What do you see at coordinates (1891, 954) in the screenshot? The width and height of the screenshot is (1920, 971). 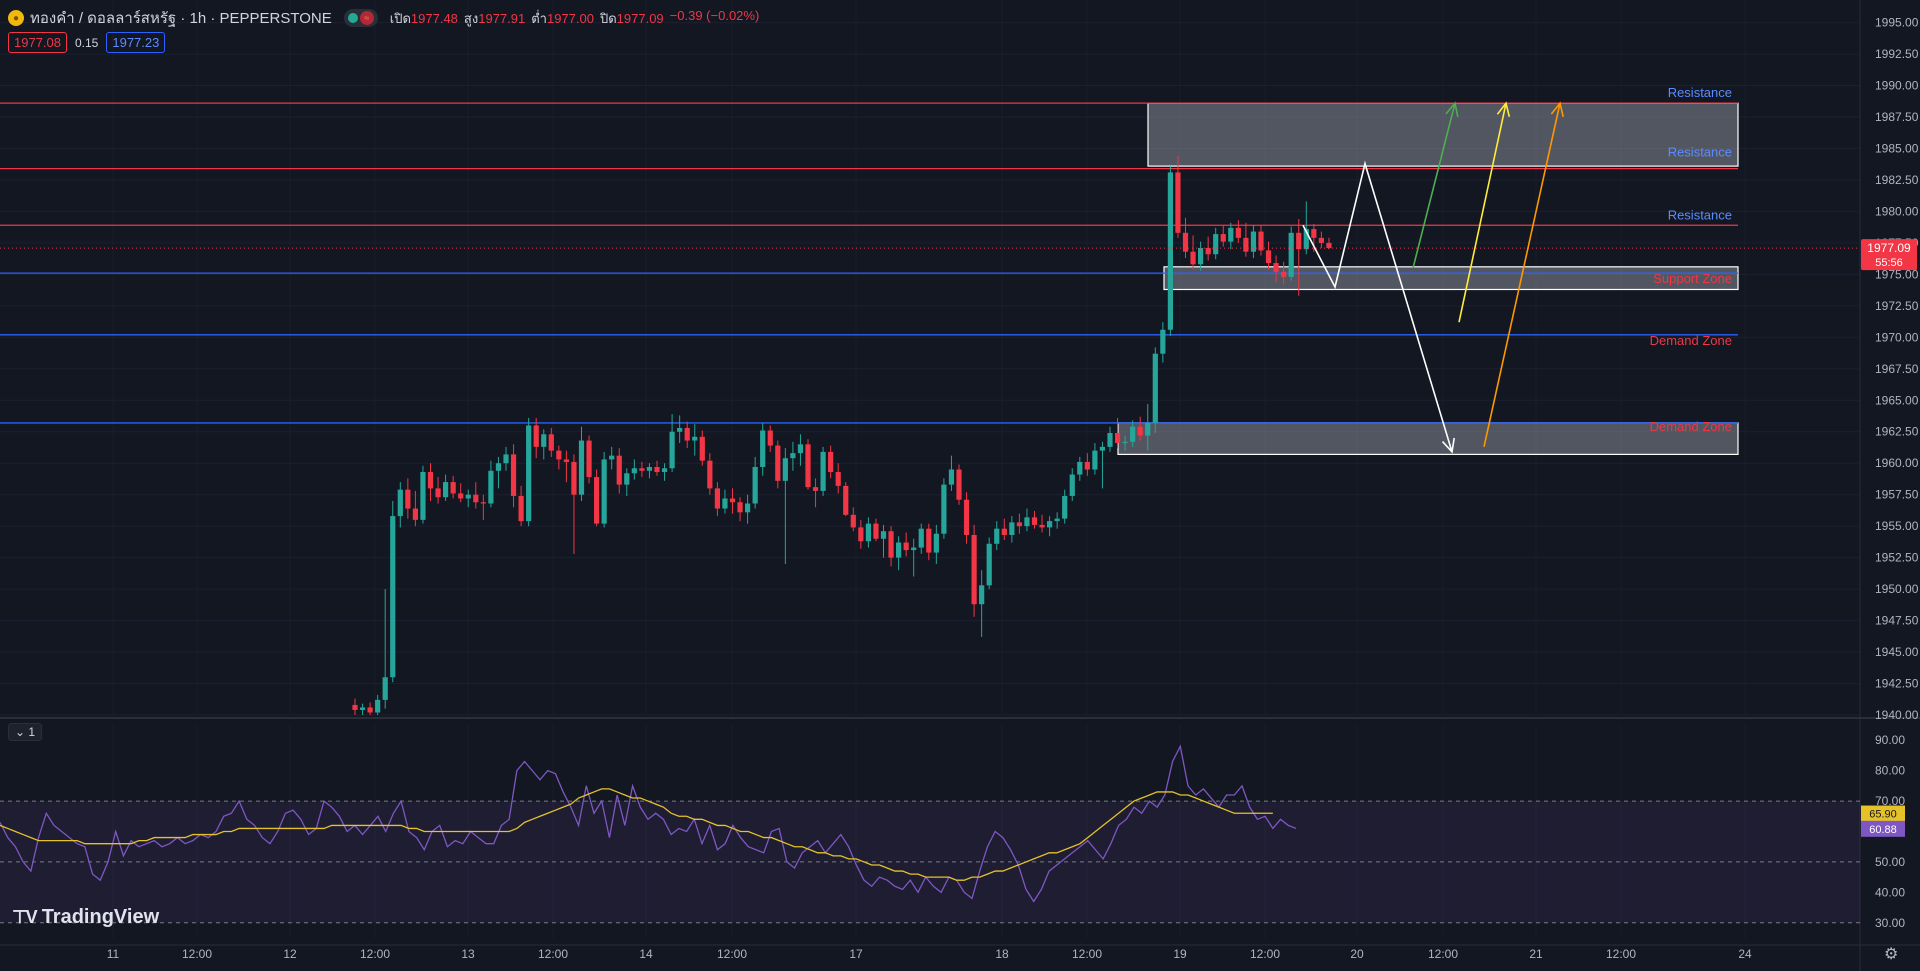 I see `settings-gear-icon: ⚙` at bounding box center [1891, 954].